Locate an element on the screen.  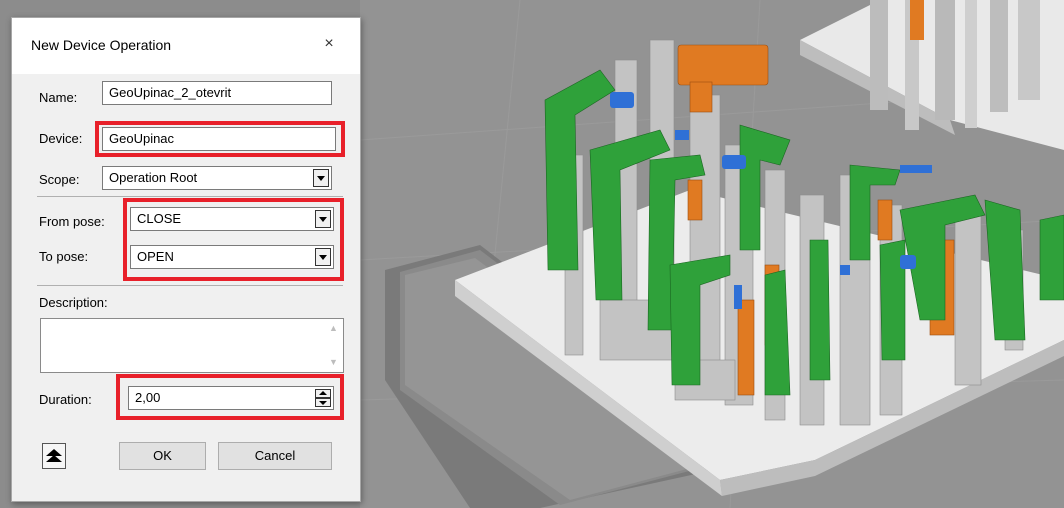
description-label: Description: is located at coordinates (73, 302).